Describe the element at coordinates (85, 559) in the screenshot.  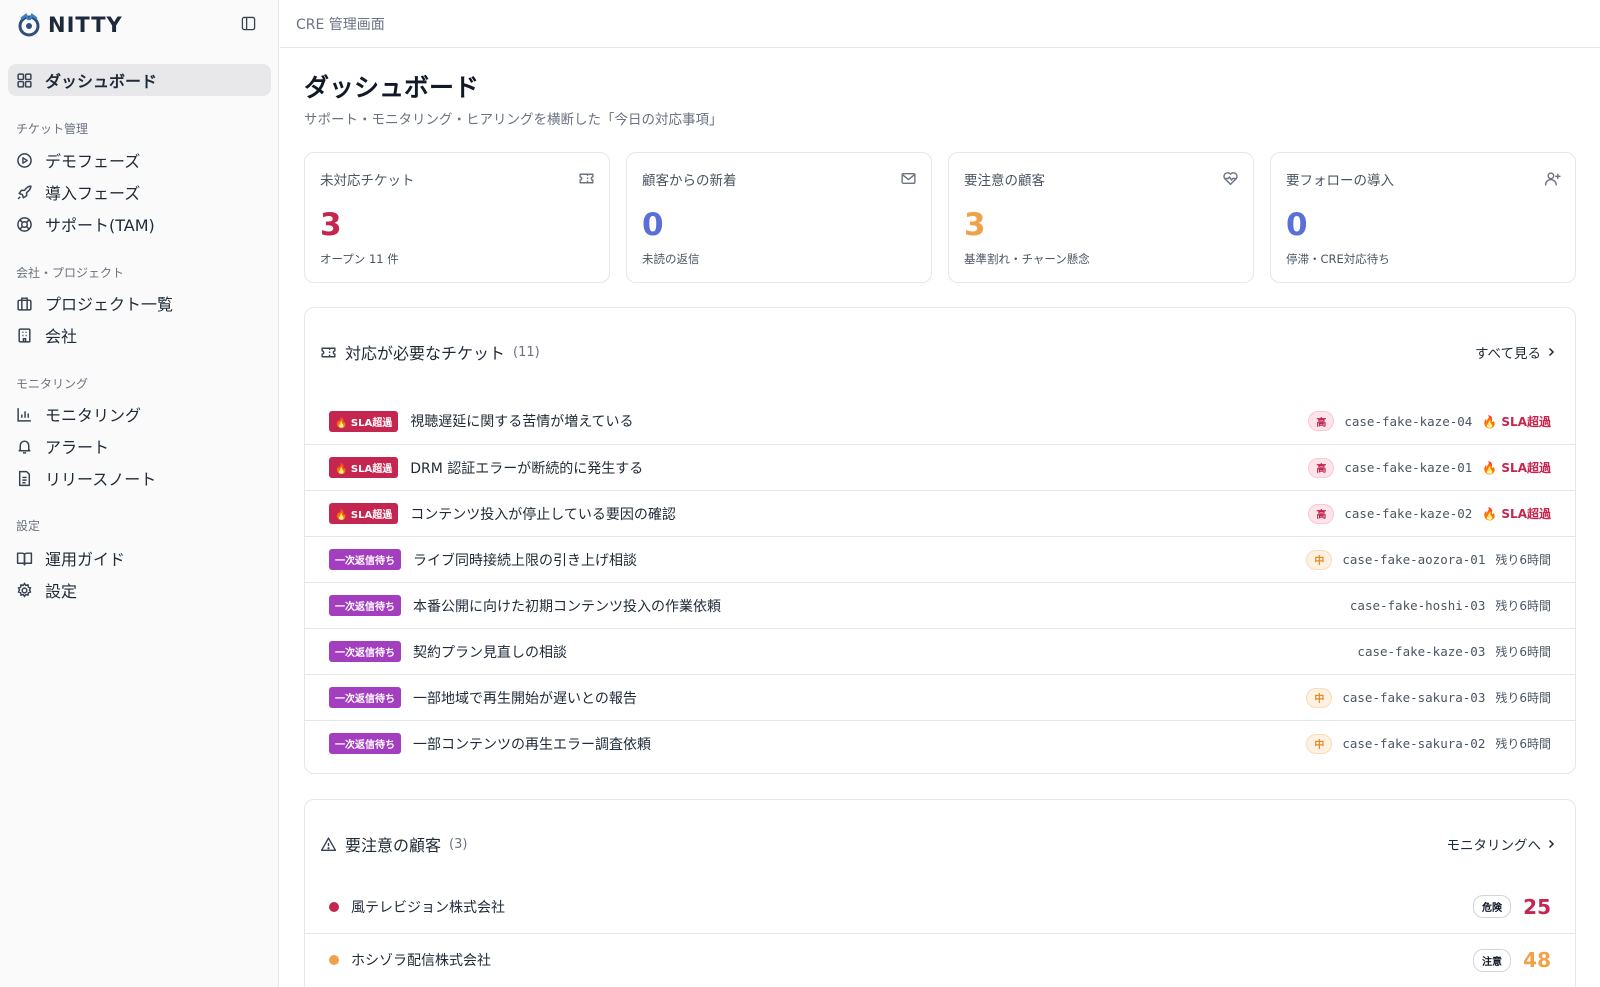
I see `sidebar-item-label: 運用ガイド` at that location.